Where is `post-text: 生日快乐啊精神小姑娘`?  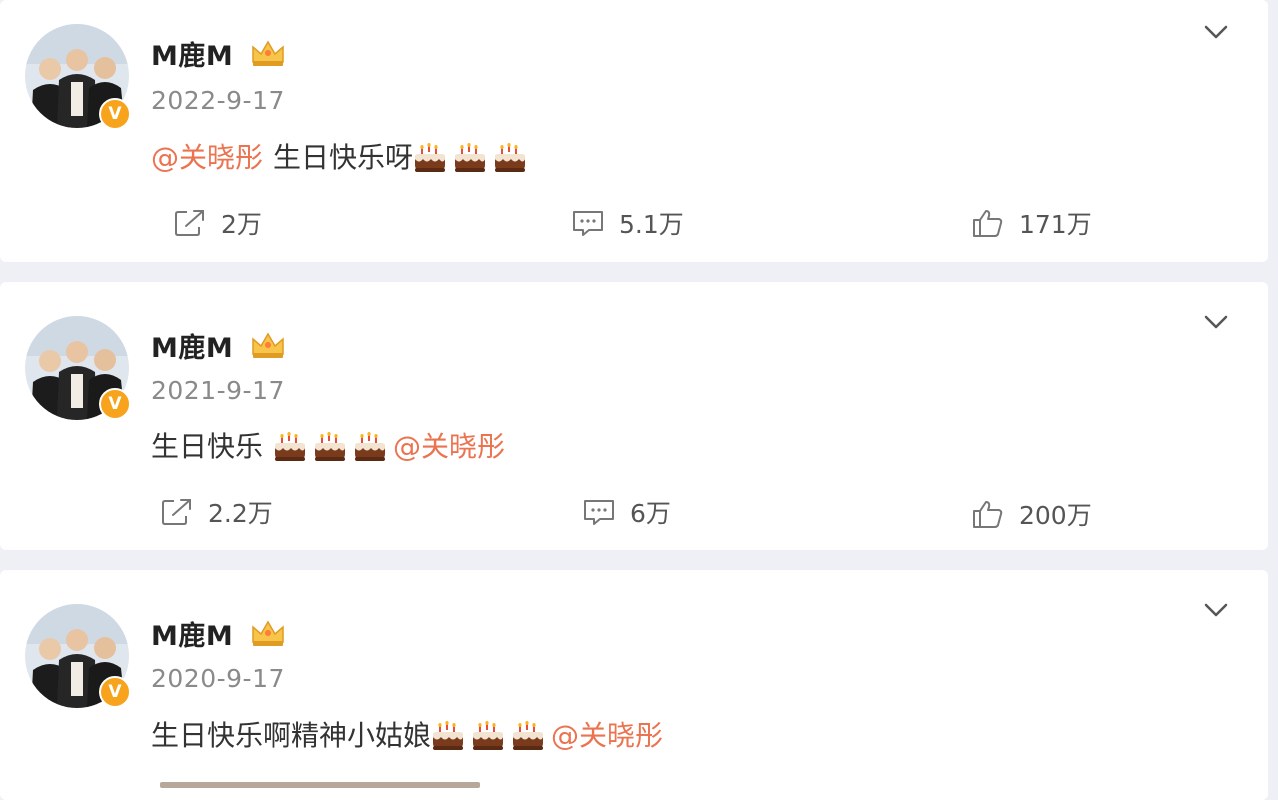 post-text: 生日快乐啊精神小姑娘 is located at coordinates (291, 735).